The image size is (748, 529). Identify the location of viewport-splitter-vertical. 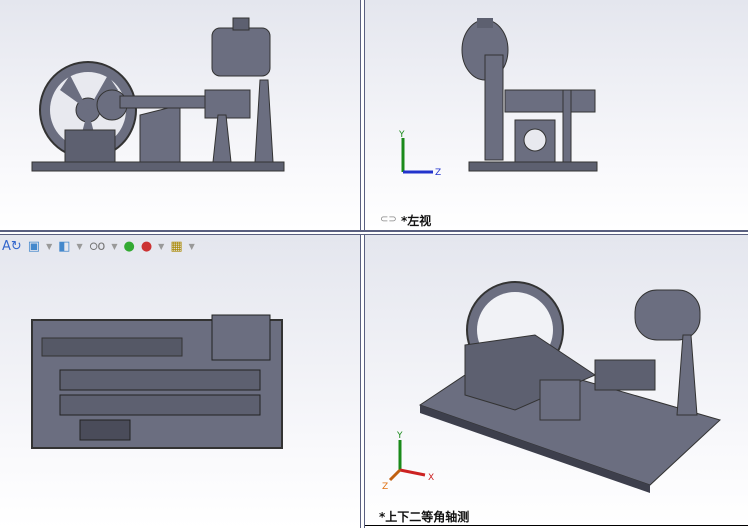
(362, 264).